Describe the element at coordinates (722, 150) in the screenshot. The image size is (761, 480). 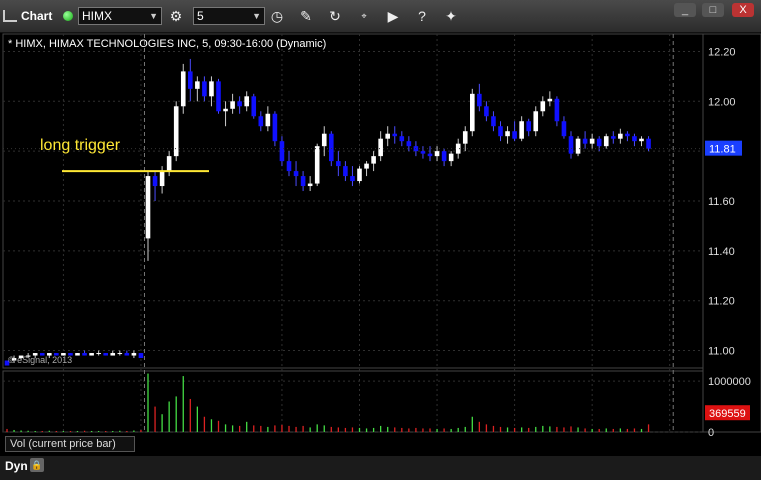
I see `last-price-label: 11.81` at that location.